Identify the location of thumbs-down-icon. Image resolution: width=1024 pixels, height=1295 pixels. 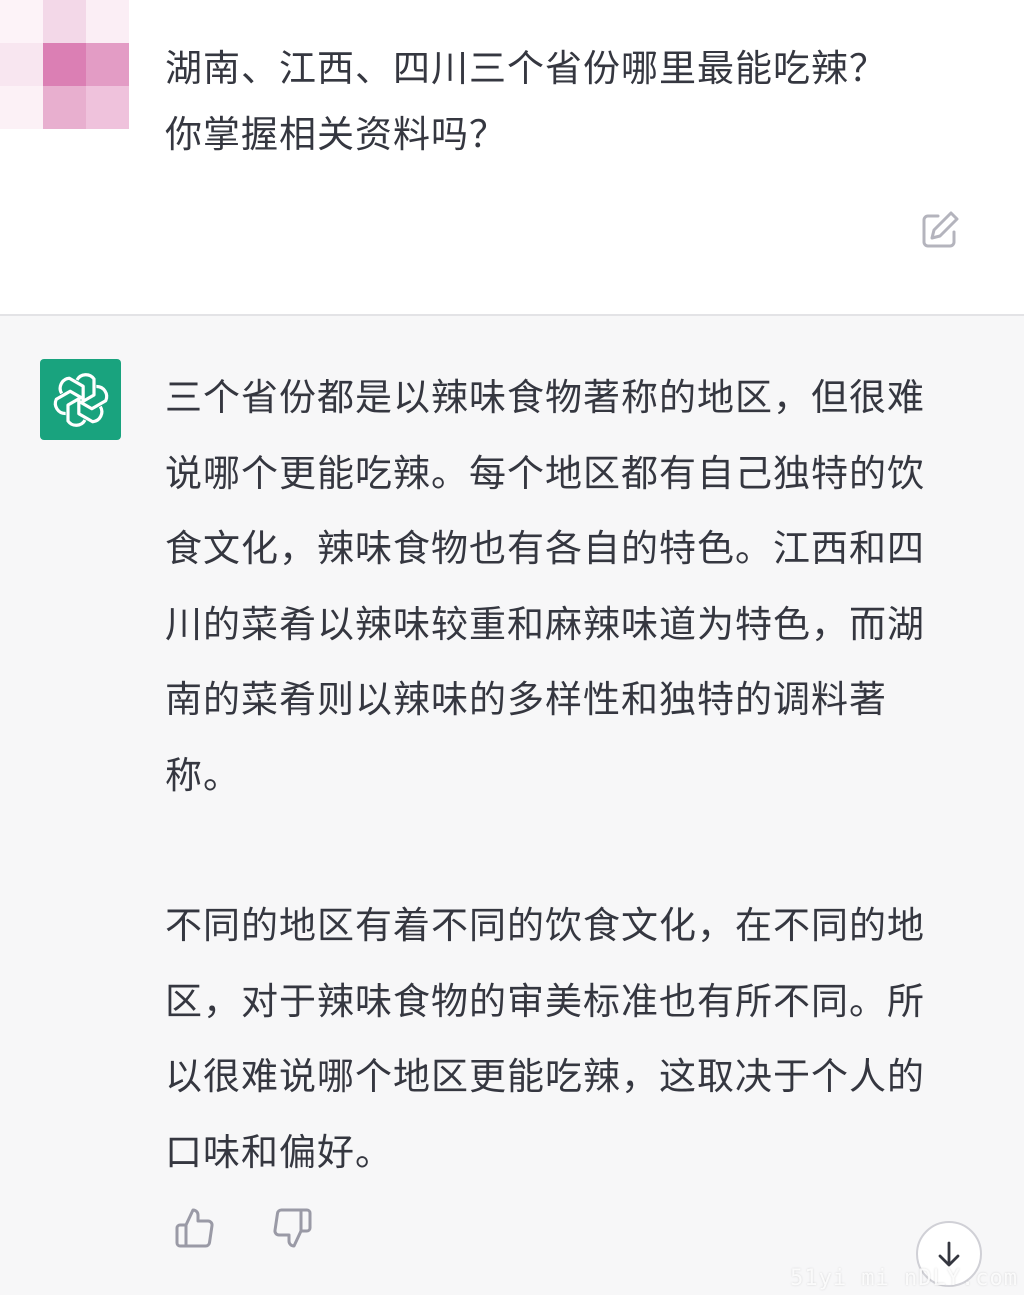
(292, 1228).